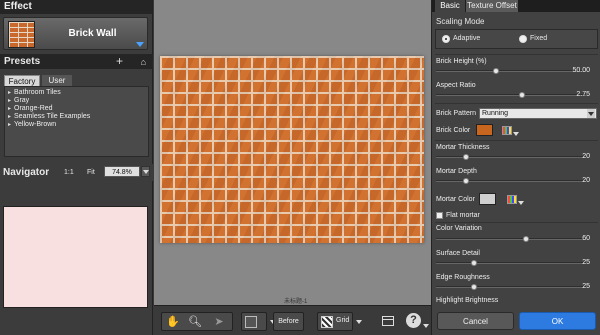  What do you see at coordinates (22, 61) in the screenshot?
I see `presets-title: Presets` at bounding box center [22, 61].